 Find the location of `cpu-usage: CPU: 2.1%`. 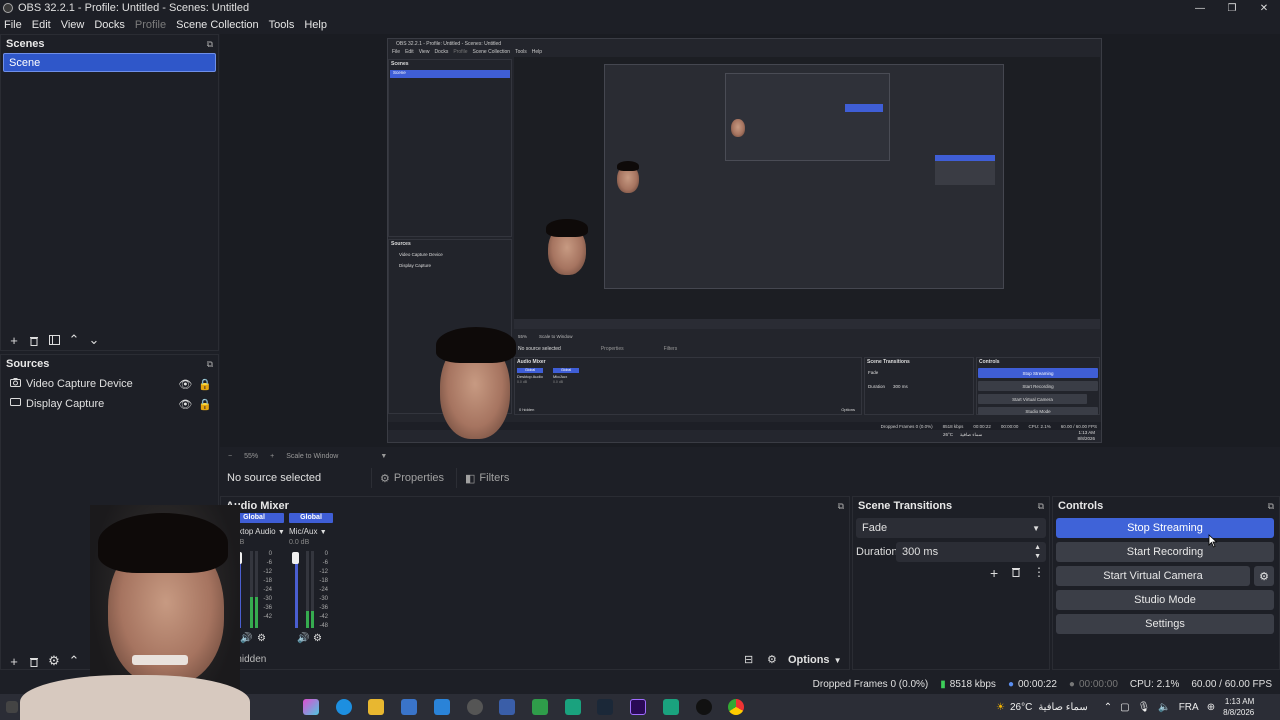

cpu-usage: CPU: 2.1% is located at coordinates (1154, 684).